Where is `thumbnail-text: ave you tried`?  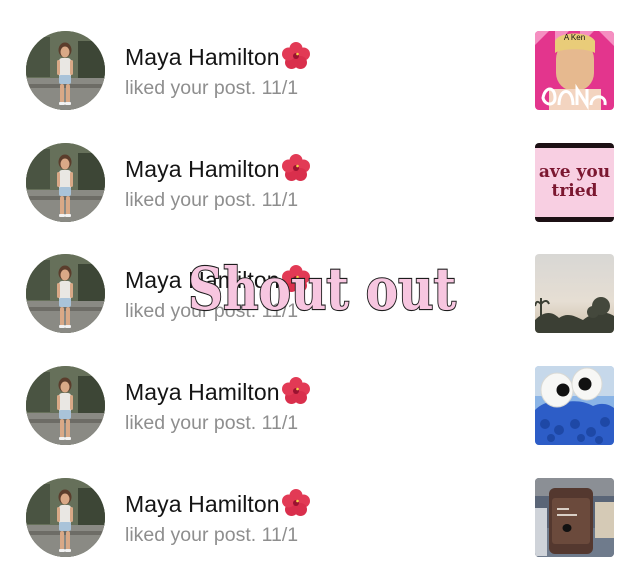 thumbnail-text: ave you tried is located at coordinates (574, 182).